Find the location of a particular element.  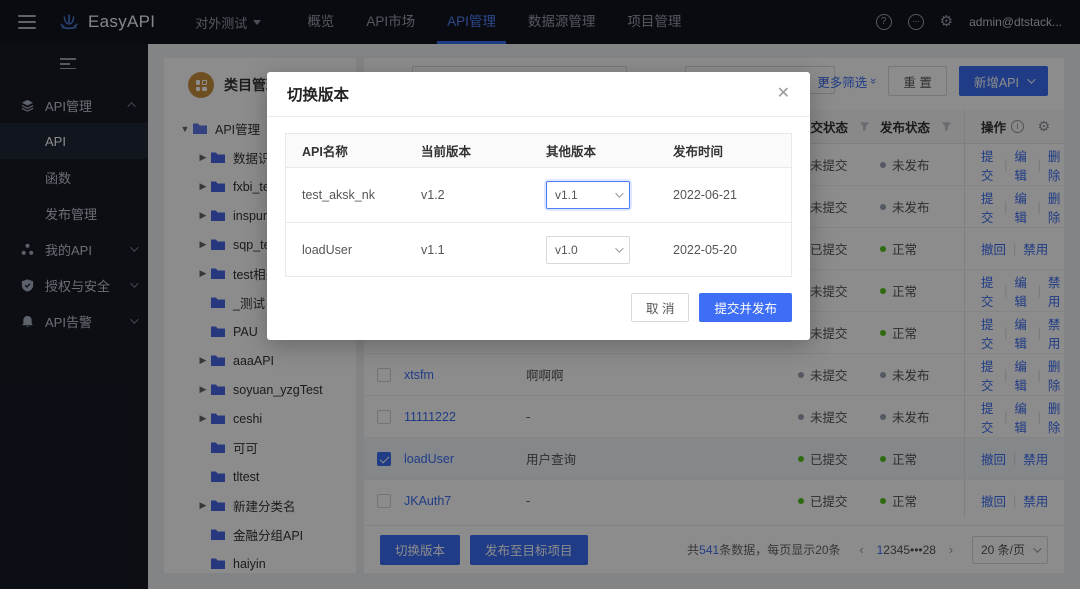

publish-time: 2022-05-20 is located at coordinates (705, 249).